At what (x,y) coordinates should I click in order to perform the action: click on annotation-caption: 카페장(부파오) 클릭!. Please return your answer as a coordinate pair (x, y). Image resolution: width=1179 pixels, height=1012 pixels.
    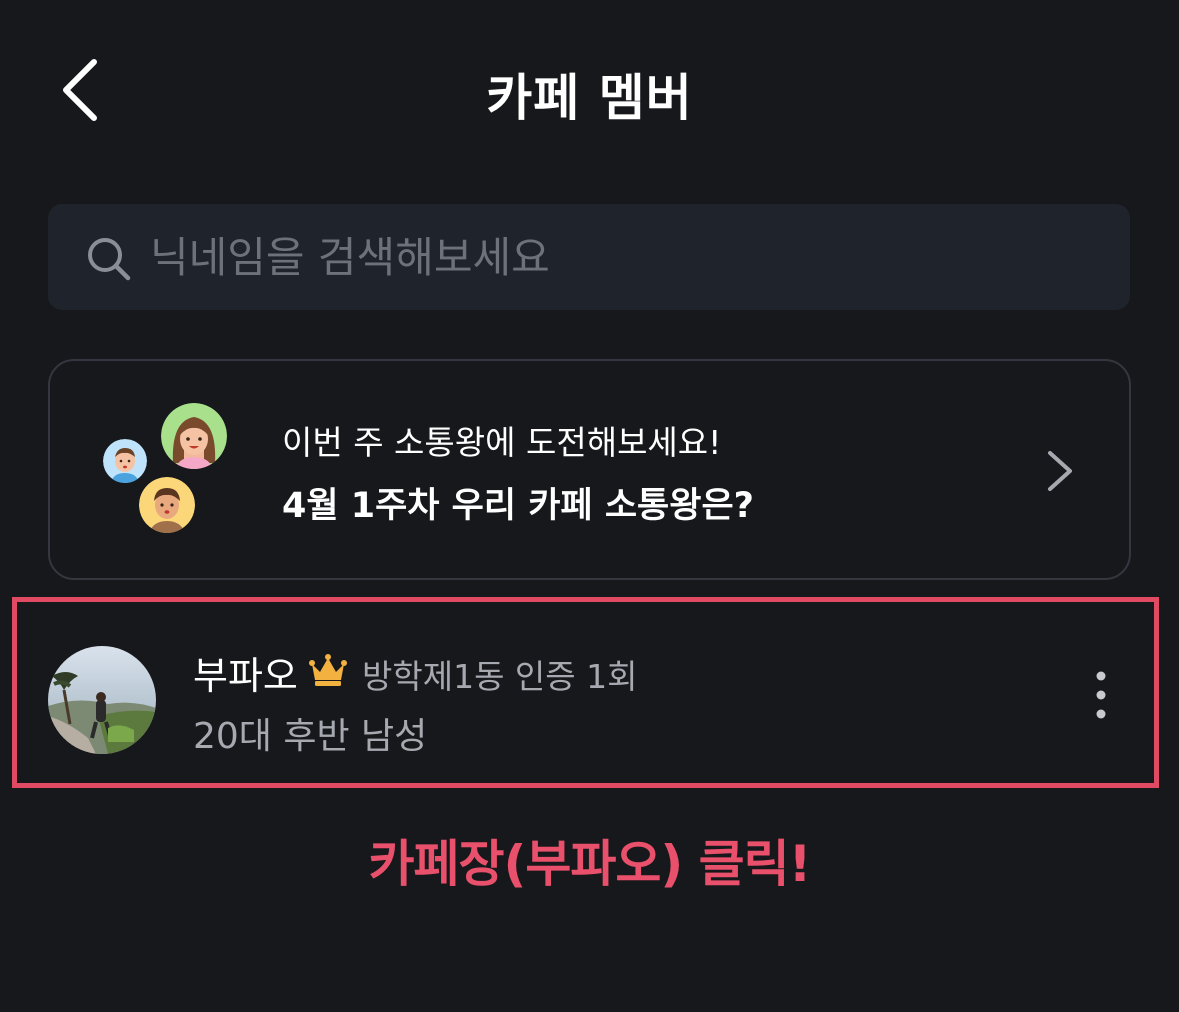
    Looking at the image, I should click on (590, 864).